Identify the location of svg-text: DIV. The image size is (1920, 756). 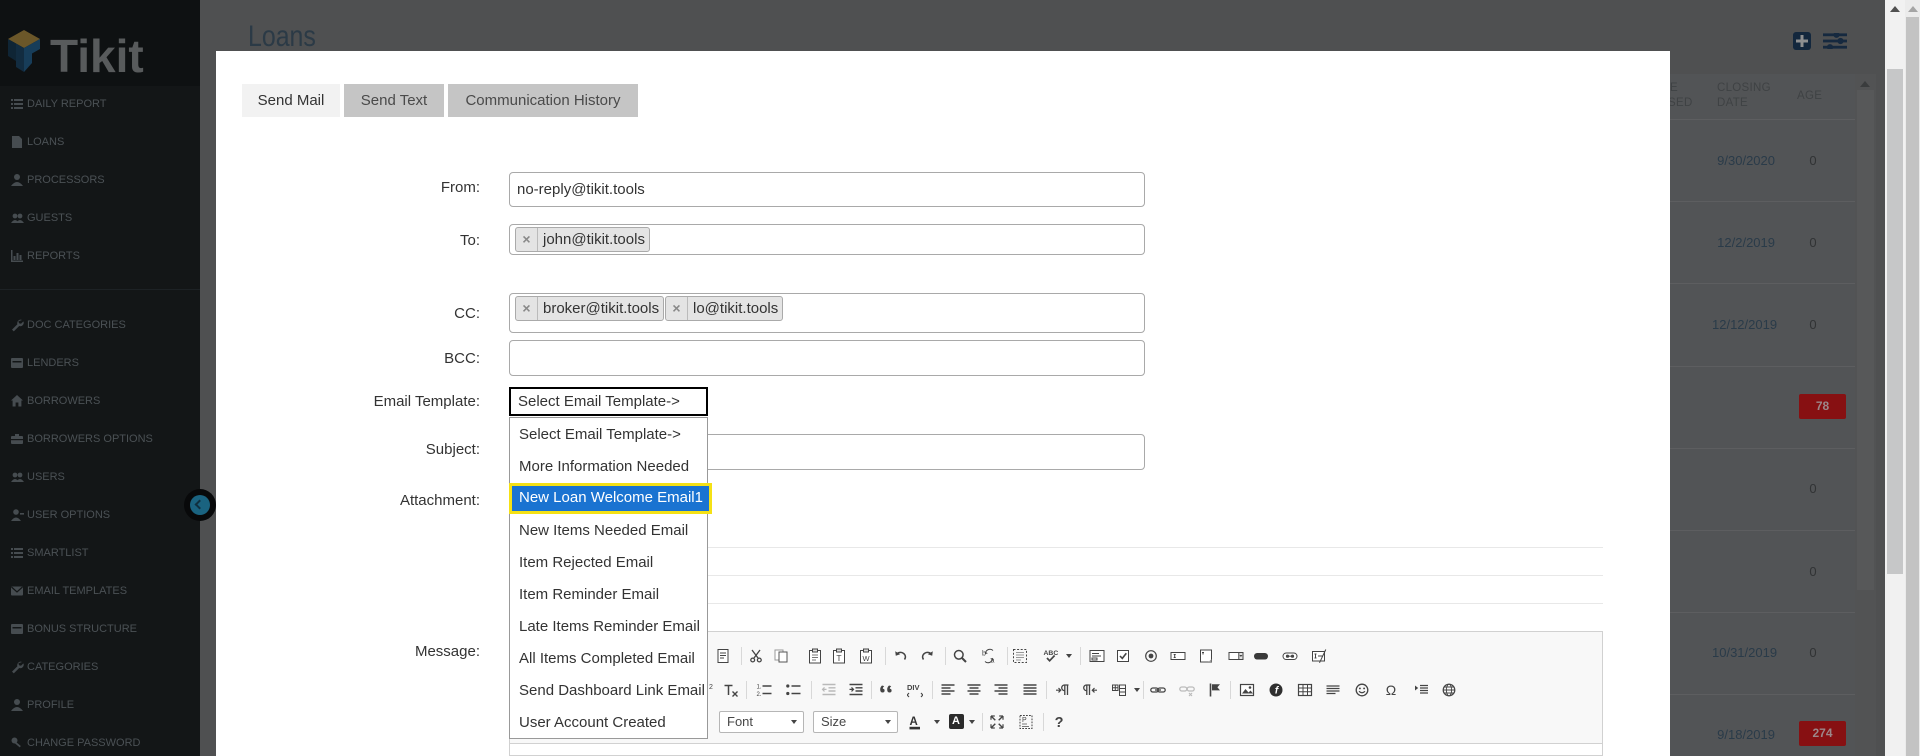
(913, 687).